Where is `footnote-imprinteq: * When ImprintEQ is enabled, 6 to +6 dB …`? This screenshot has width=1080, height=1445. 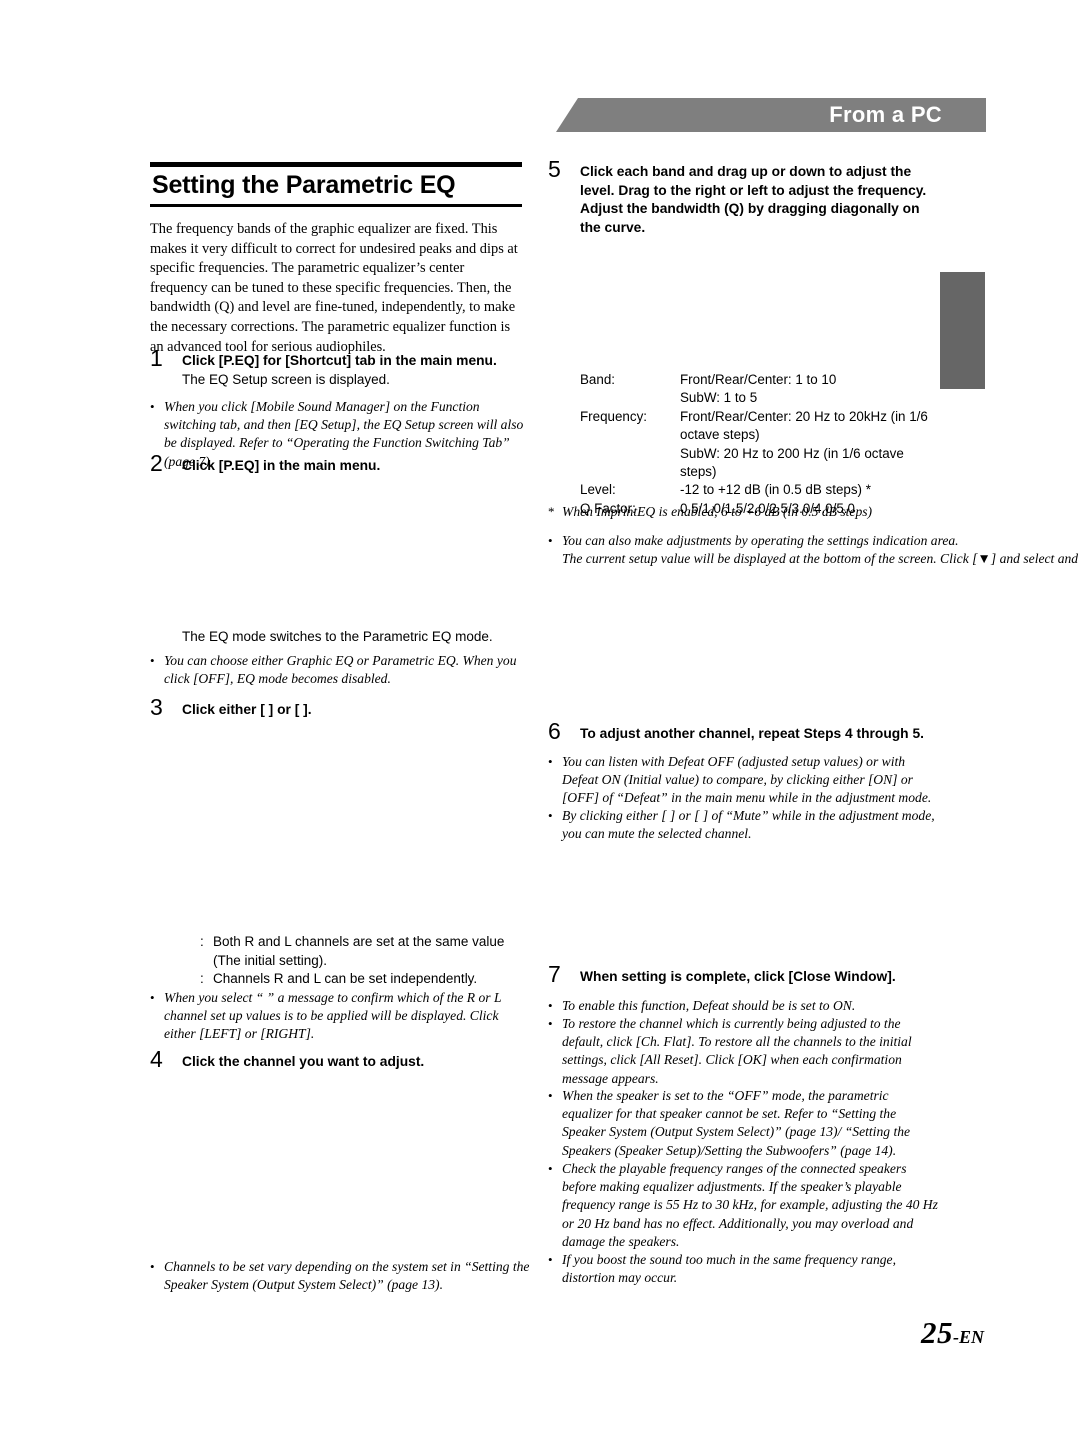 footnote-imprinteq: * When ImprintEQ is enabled, 6 to +6 dB … is located at coordinates (744, 512).